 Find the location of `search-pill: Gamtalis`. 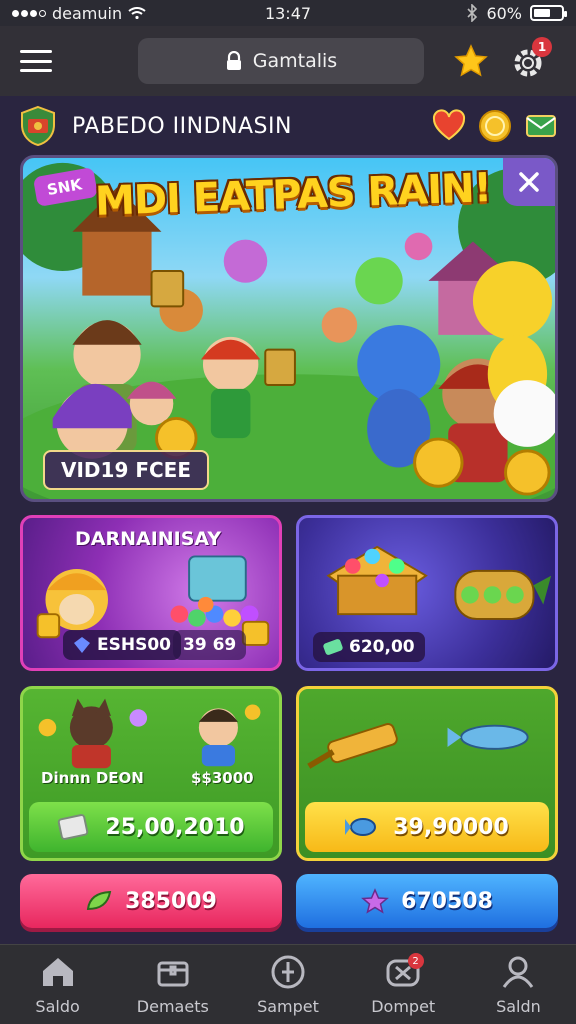

search-pill: Gamtalis is located at coordinates (281, 61).